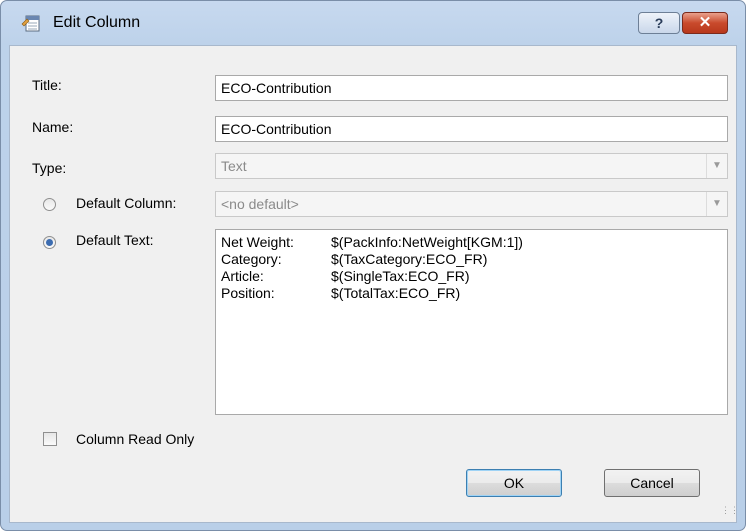  I want to click on resize-grip-icon: ⋮⋮, so click(730, 512).